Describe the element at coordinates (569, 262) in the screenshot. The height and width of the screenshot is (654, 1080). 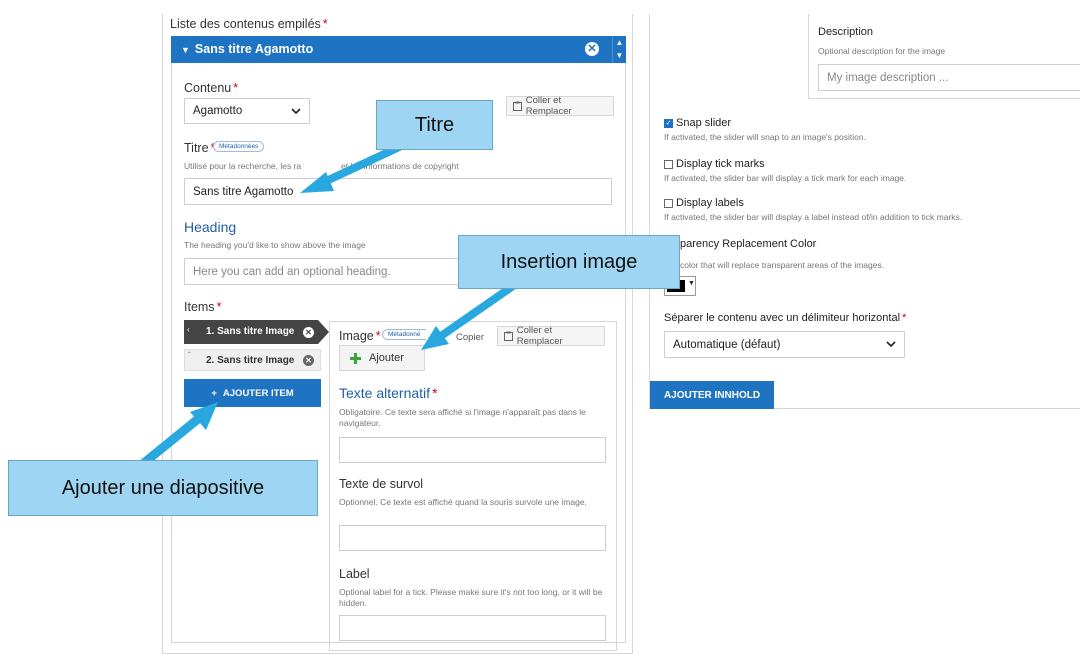
I see `callout-insertion-image: Insertion image` at that location.